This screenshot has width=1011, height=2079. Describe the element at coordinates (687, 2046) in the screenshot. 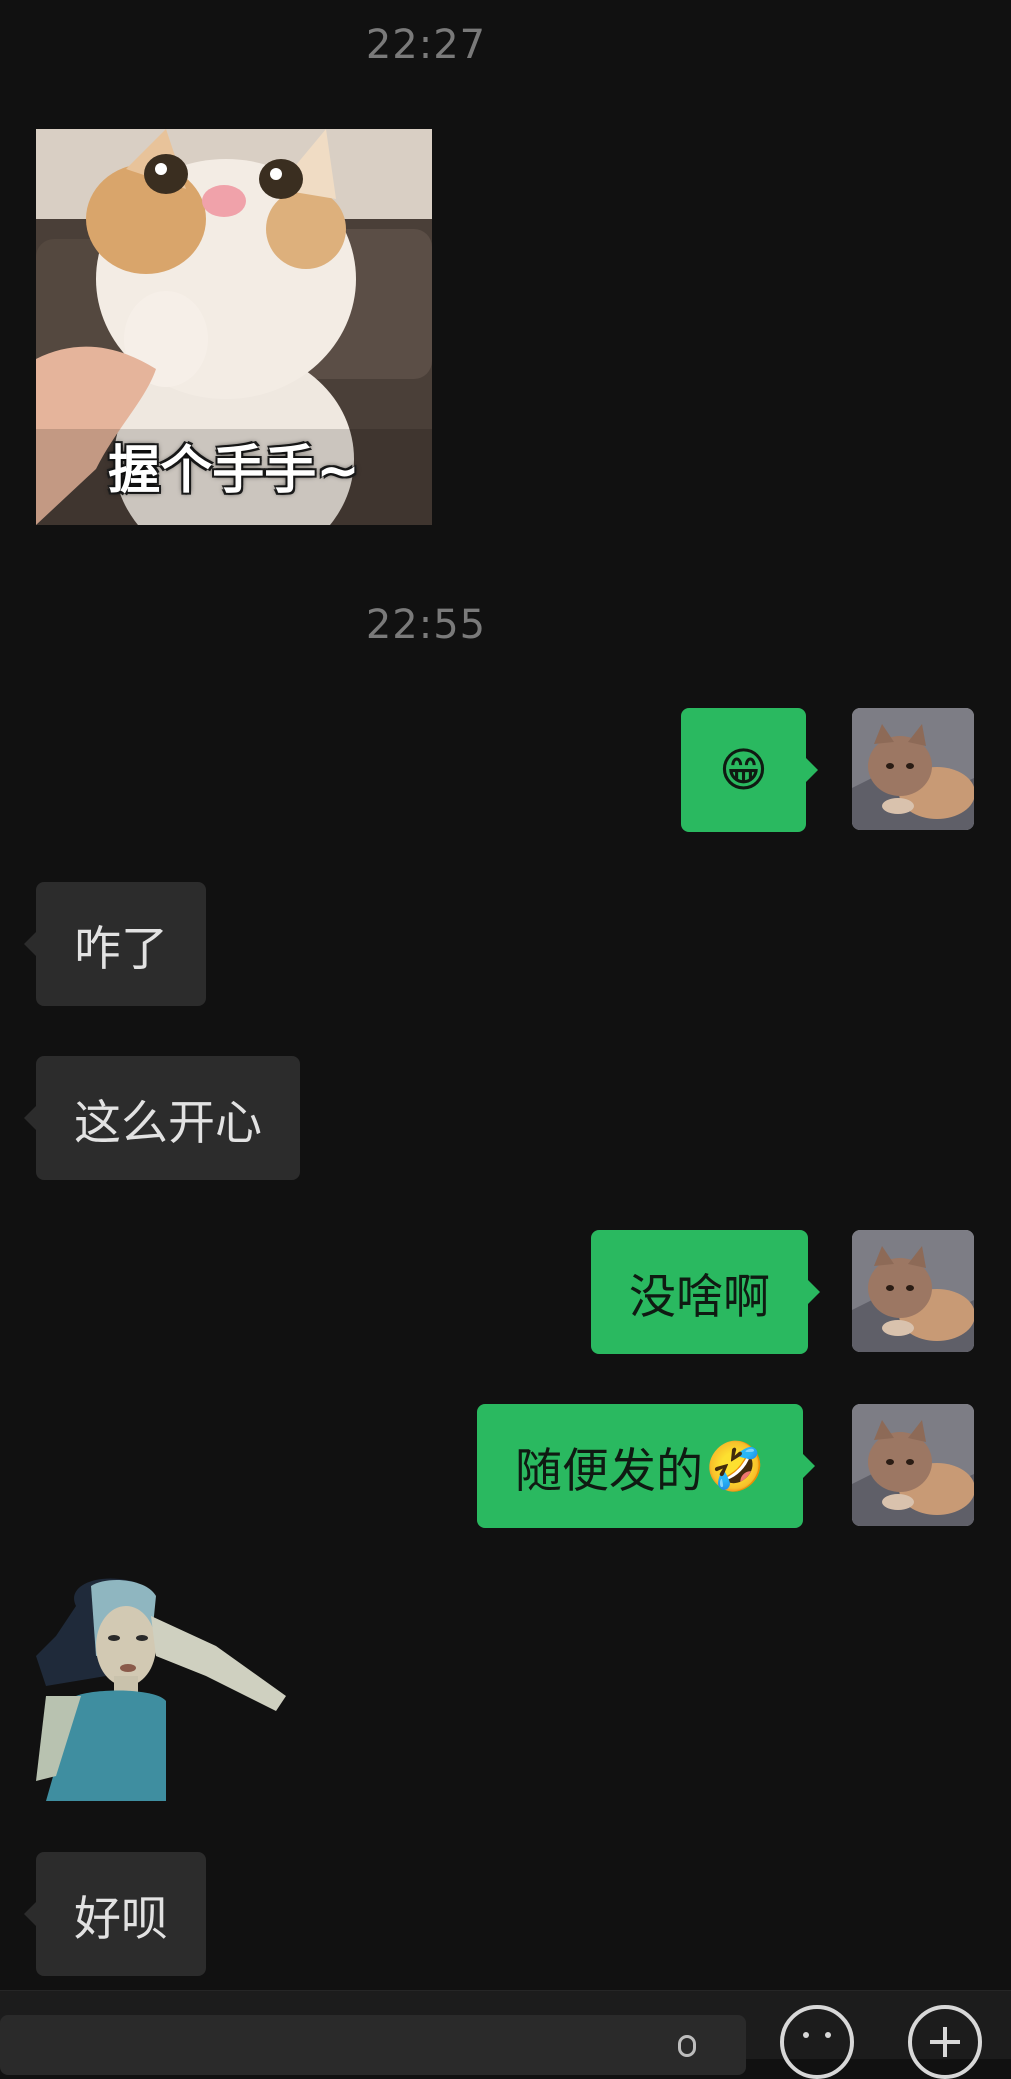

I see `microphone-icon` at that location.